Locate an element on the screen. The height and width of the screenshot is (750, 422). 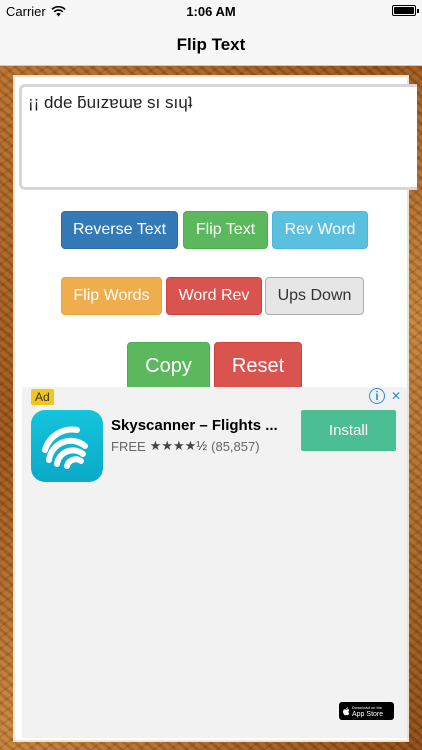
rev-word-button: Rev Word is located at coordinates (320, 230).